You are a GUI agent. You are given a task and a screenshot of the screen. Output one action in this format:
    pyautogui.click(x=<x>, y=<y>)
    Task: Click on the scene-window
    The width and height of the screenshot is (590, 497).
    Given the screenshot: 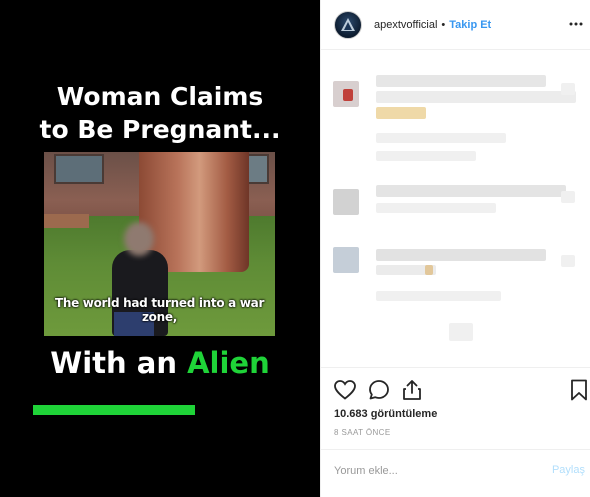 What is the action you would take?
    pyautogui.click(x=79, y=169)
    